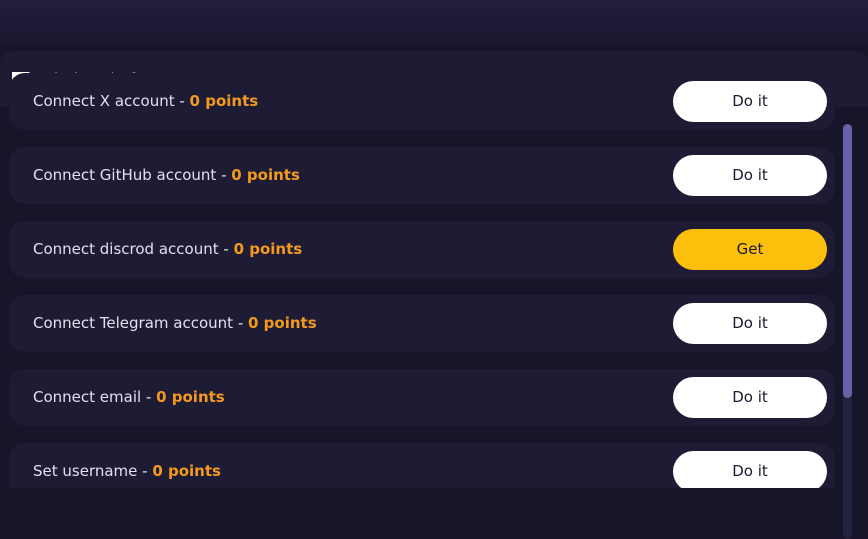 The image size is (868, 539). What do you see at coordinates (422, 397) in the screenshot?
I see `task-row-email: Connect email - 0 points Do it` at bounding box center [422, 397].